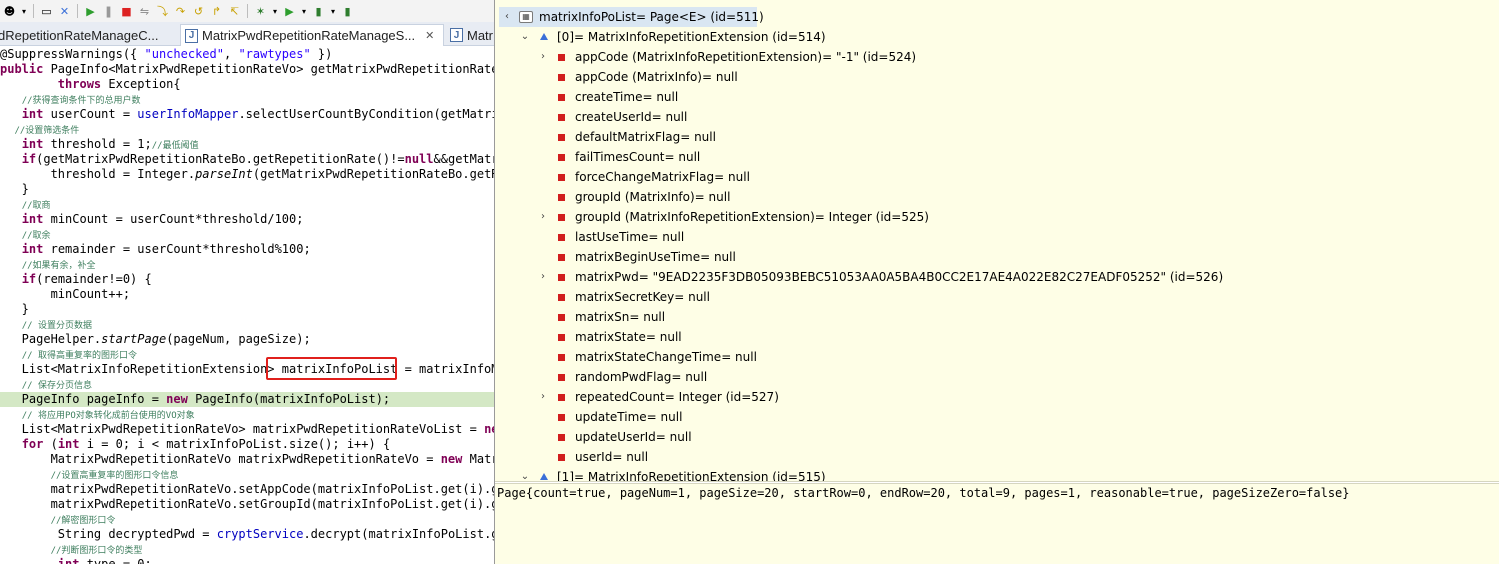 Image resolution: width=1499 pixels, height=564 pixels. Describe the element at coordinates (64, 11) in the screenshot. I see `pin-icon: ✕` at that location.